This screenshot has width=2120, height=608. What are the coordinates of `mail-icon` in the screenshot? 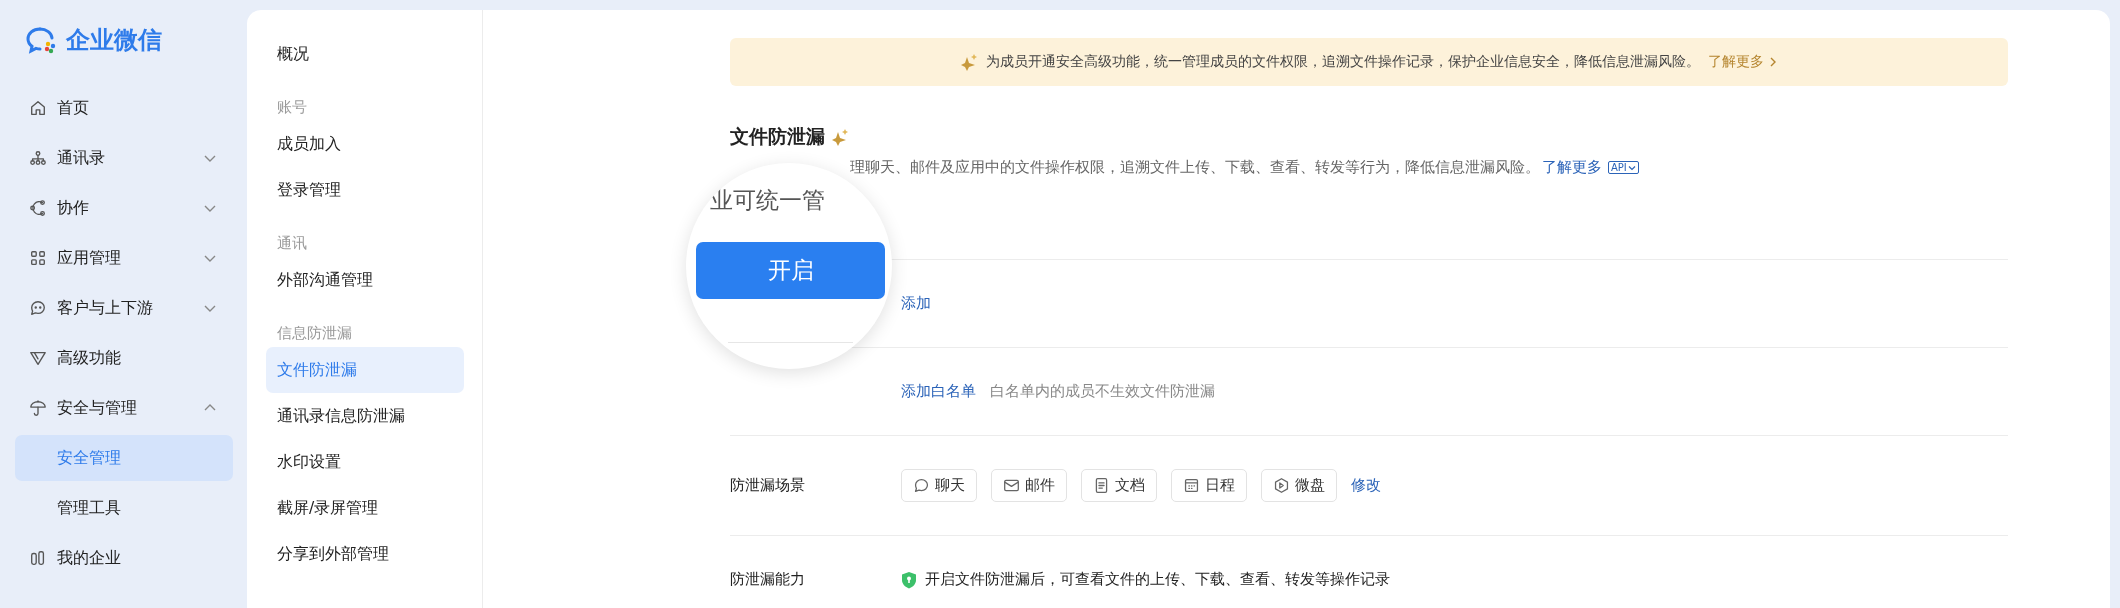 It's located at (1011, 485).